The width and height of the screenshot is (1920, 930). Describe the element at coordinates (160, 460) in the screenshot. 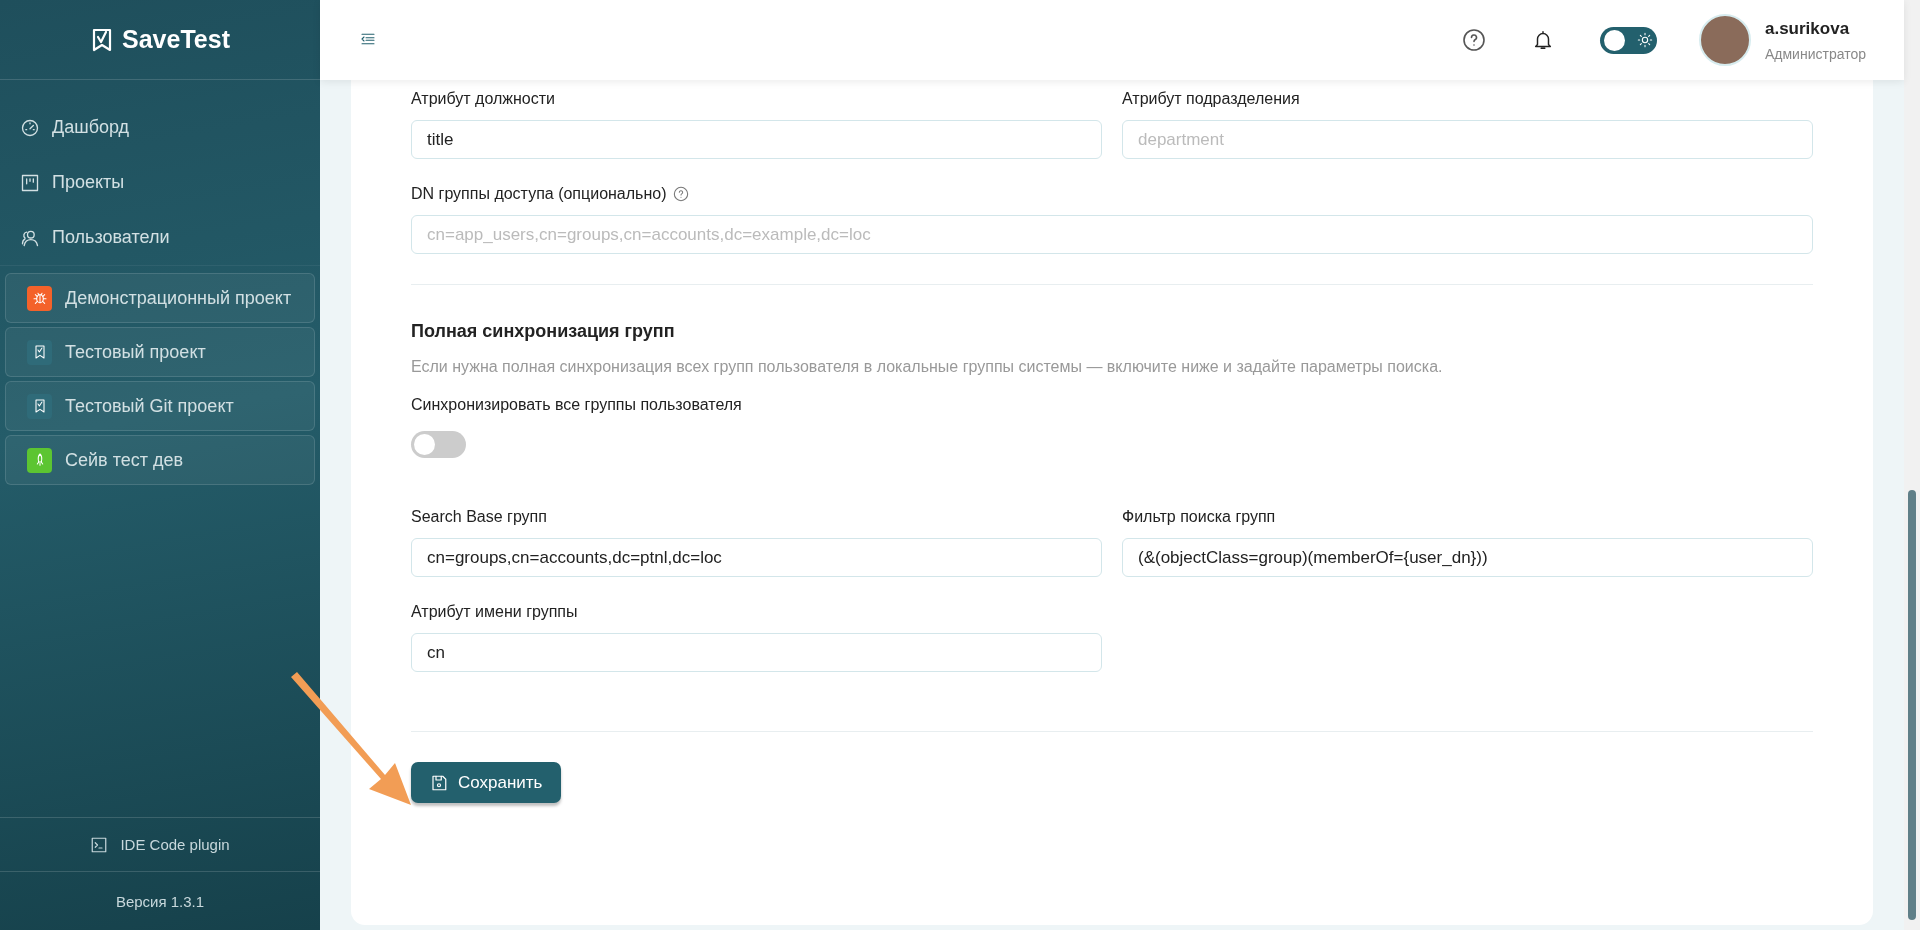

I see `project-item: Сейв тест дев` at that location.